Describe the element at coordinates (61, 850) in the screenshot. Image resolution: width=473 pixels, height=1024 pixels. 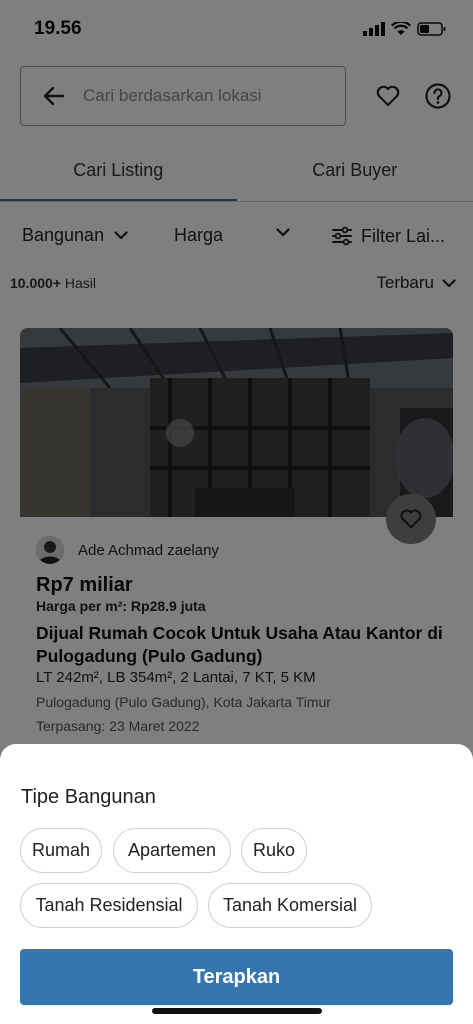
I see `chip-rumah: Rumah` at that location.